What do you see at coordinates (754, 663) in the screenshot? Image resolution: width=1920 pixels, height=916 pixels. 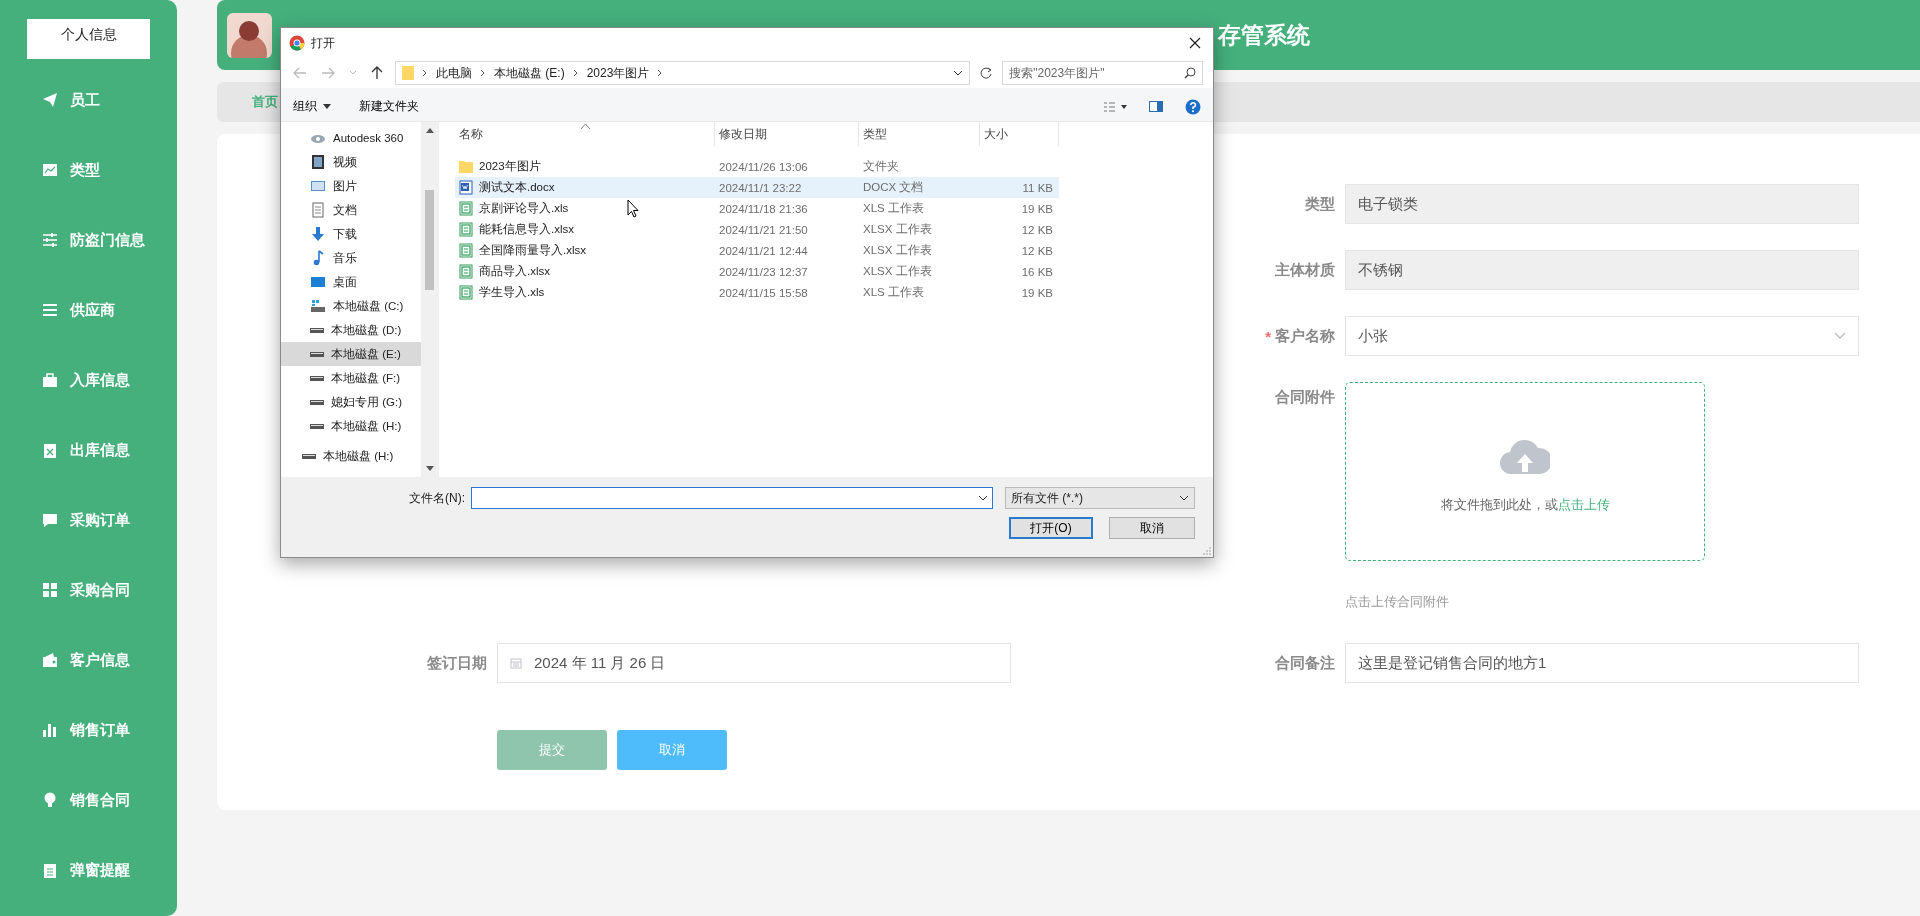 I see `date-field: 2024 年 11 月 26 日` at bounding box center [754, 663].